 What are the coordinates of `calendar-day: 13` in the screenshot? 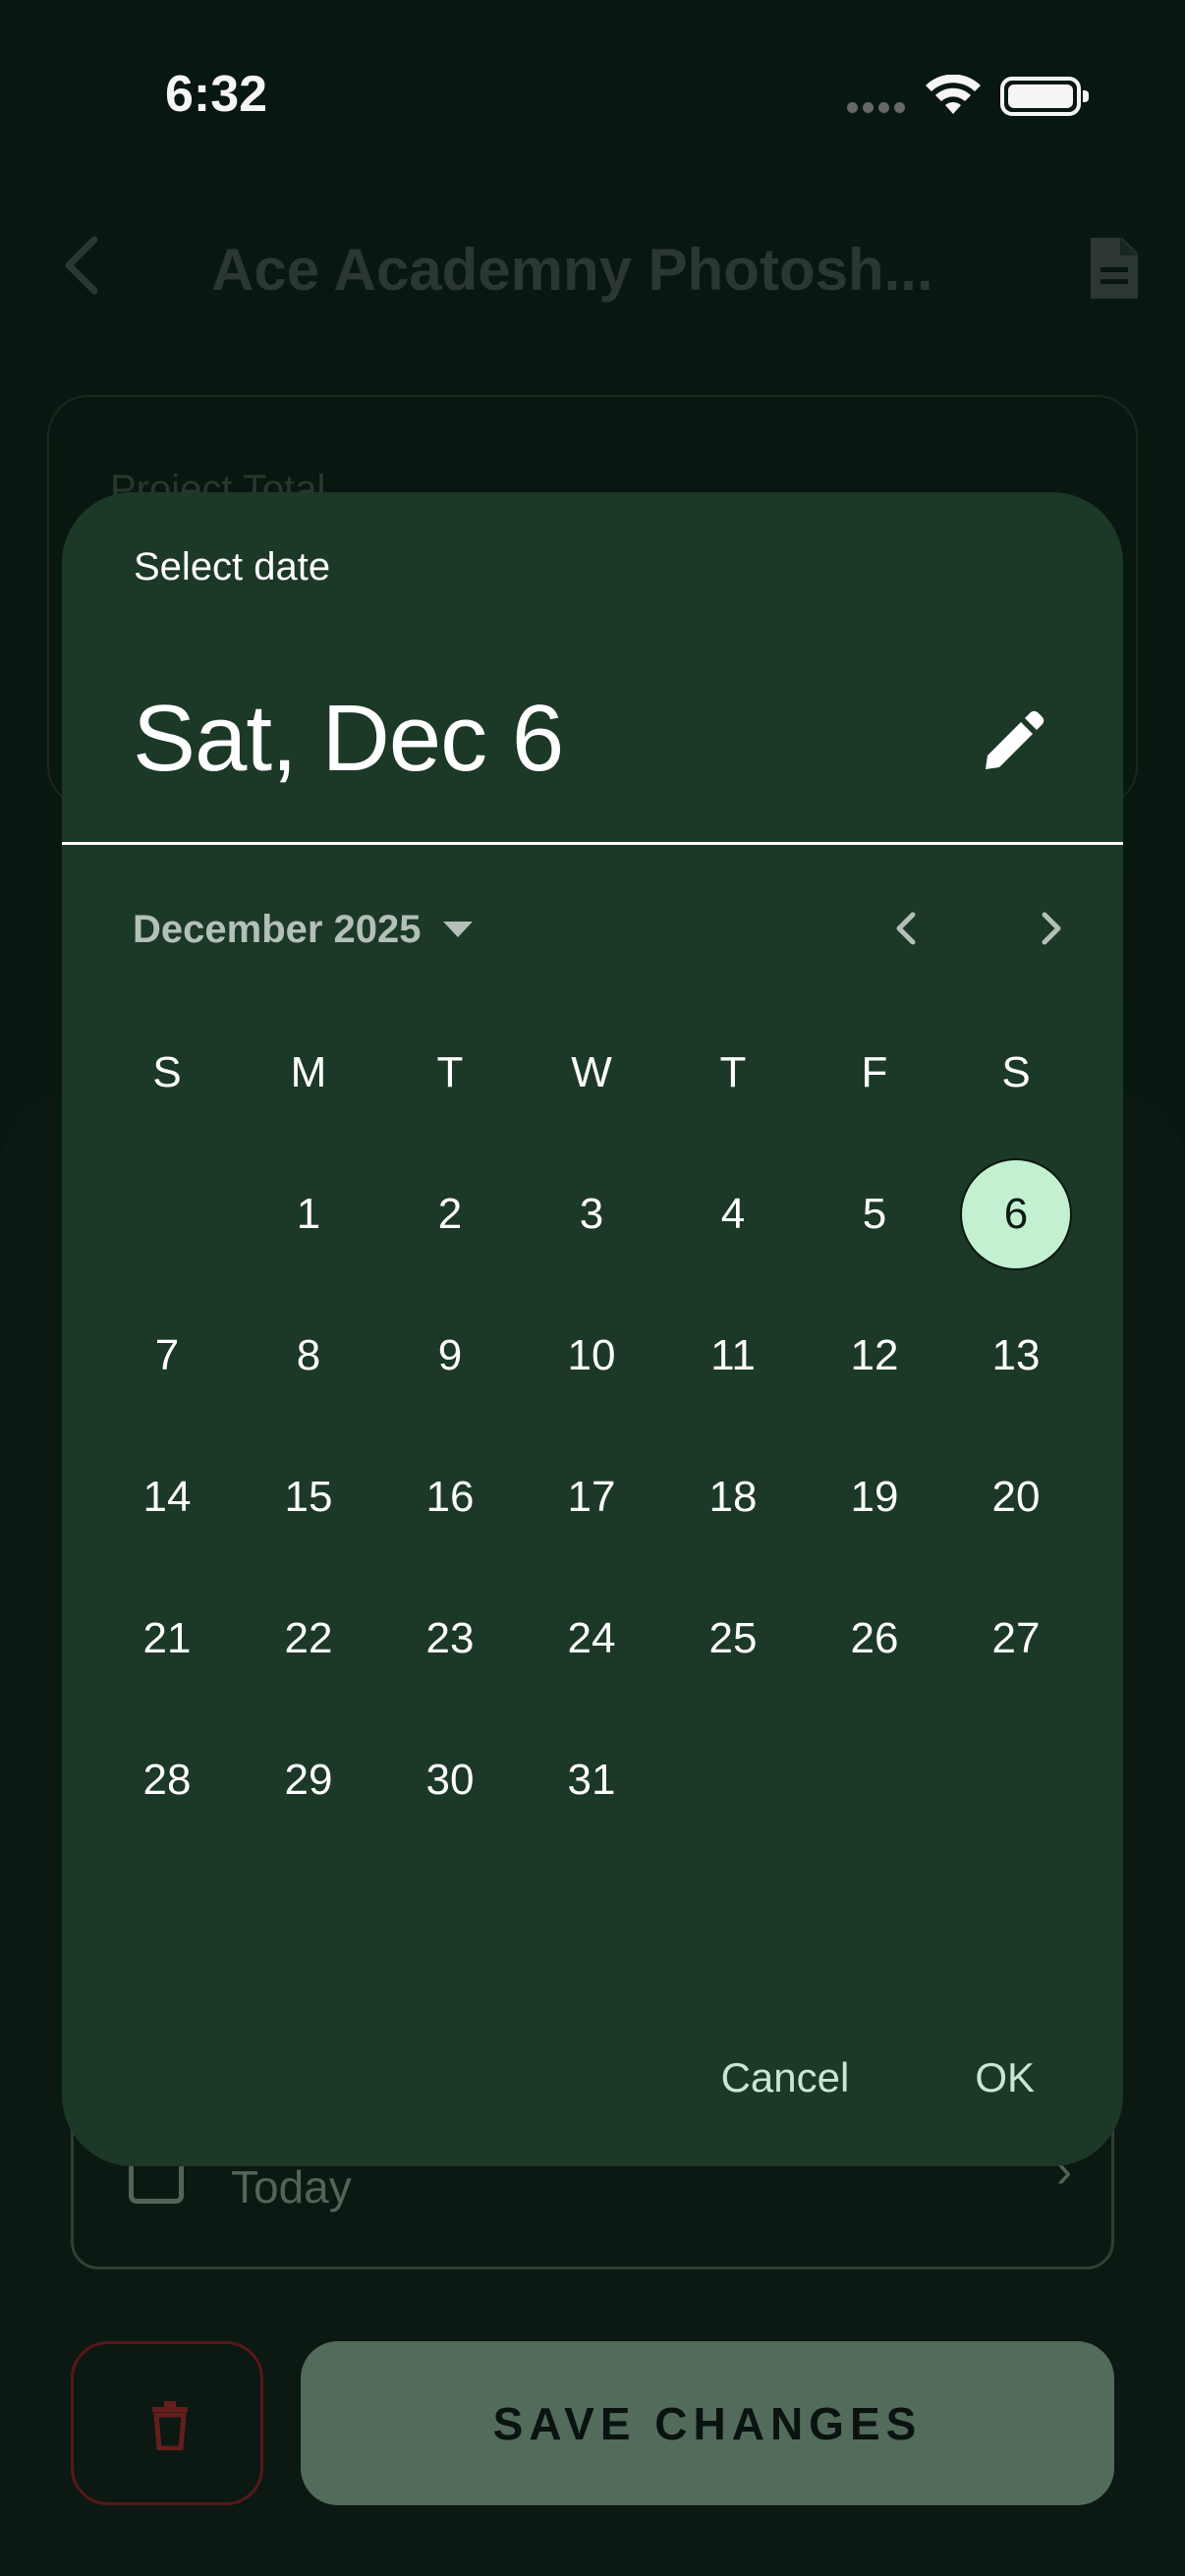 It's located at (1016, 1356).